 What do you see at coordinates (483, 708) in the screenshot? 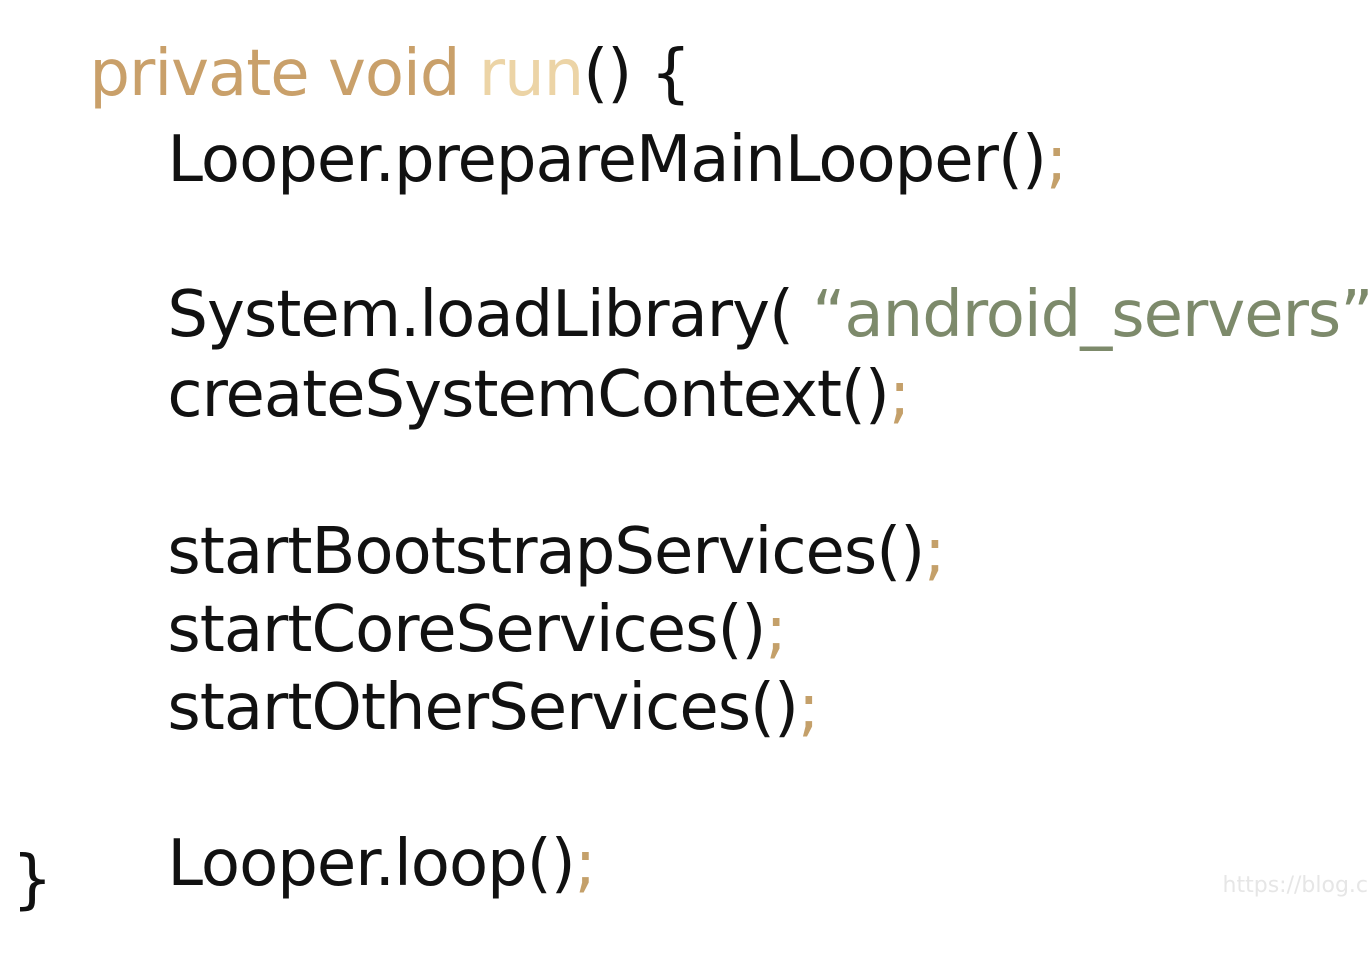
I see `statement-call: startOtherServices()` at bounding box center [483, 708].